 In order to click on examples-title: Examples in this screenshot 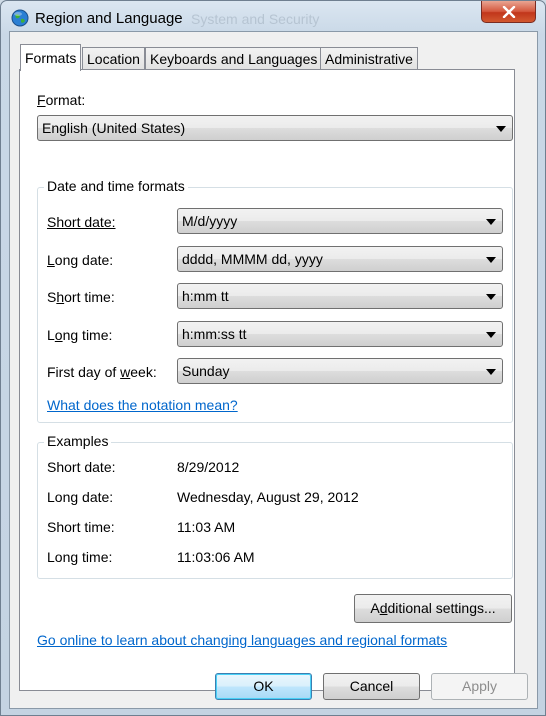, I will do `click(78, 441)`.